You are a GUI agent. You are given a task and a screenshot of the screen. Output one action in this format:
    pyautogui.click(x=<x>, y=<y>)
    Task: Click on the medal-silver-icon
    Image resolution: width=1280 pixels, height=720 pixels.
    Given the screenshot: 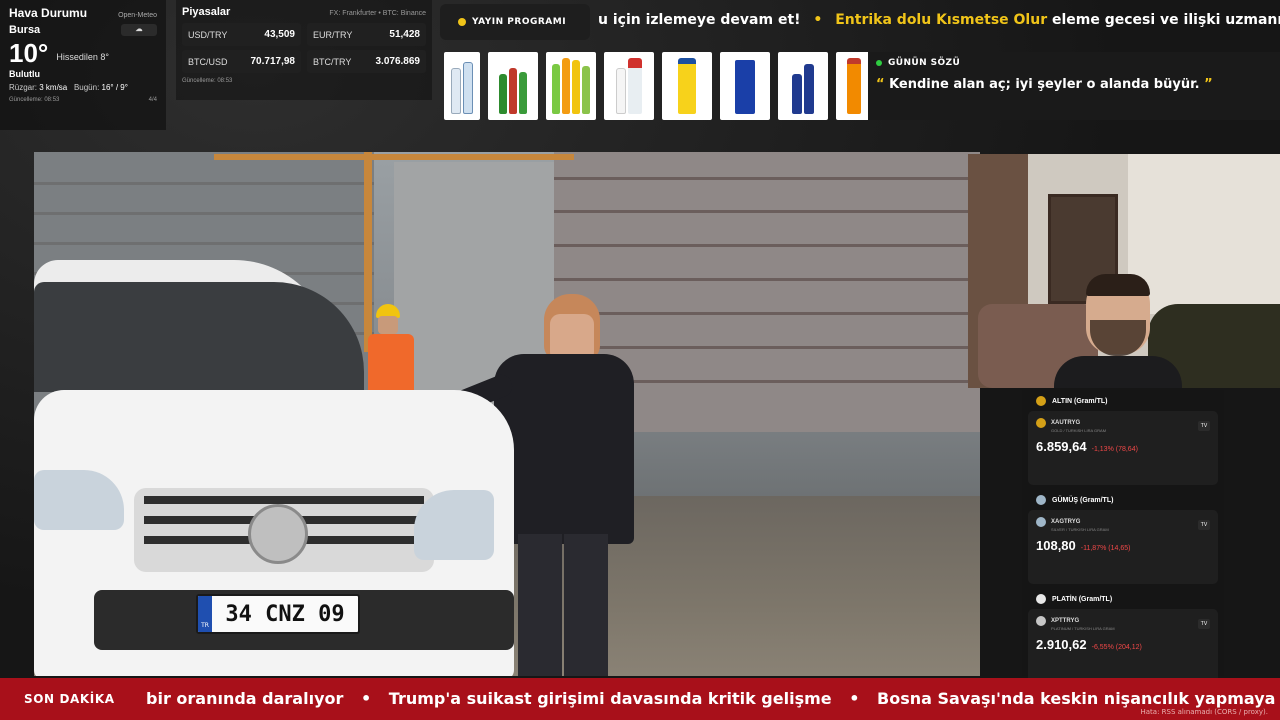 What is the action you would take?
    pyautogui.click(x=1041, y=500)
    